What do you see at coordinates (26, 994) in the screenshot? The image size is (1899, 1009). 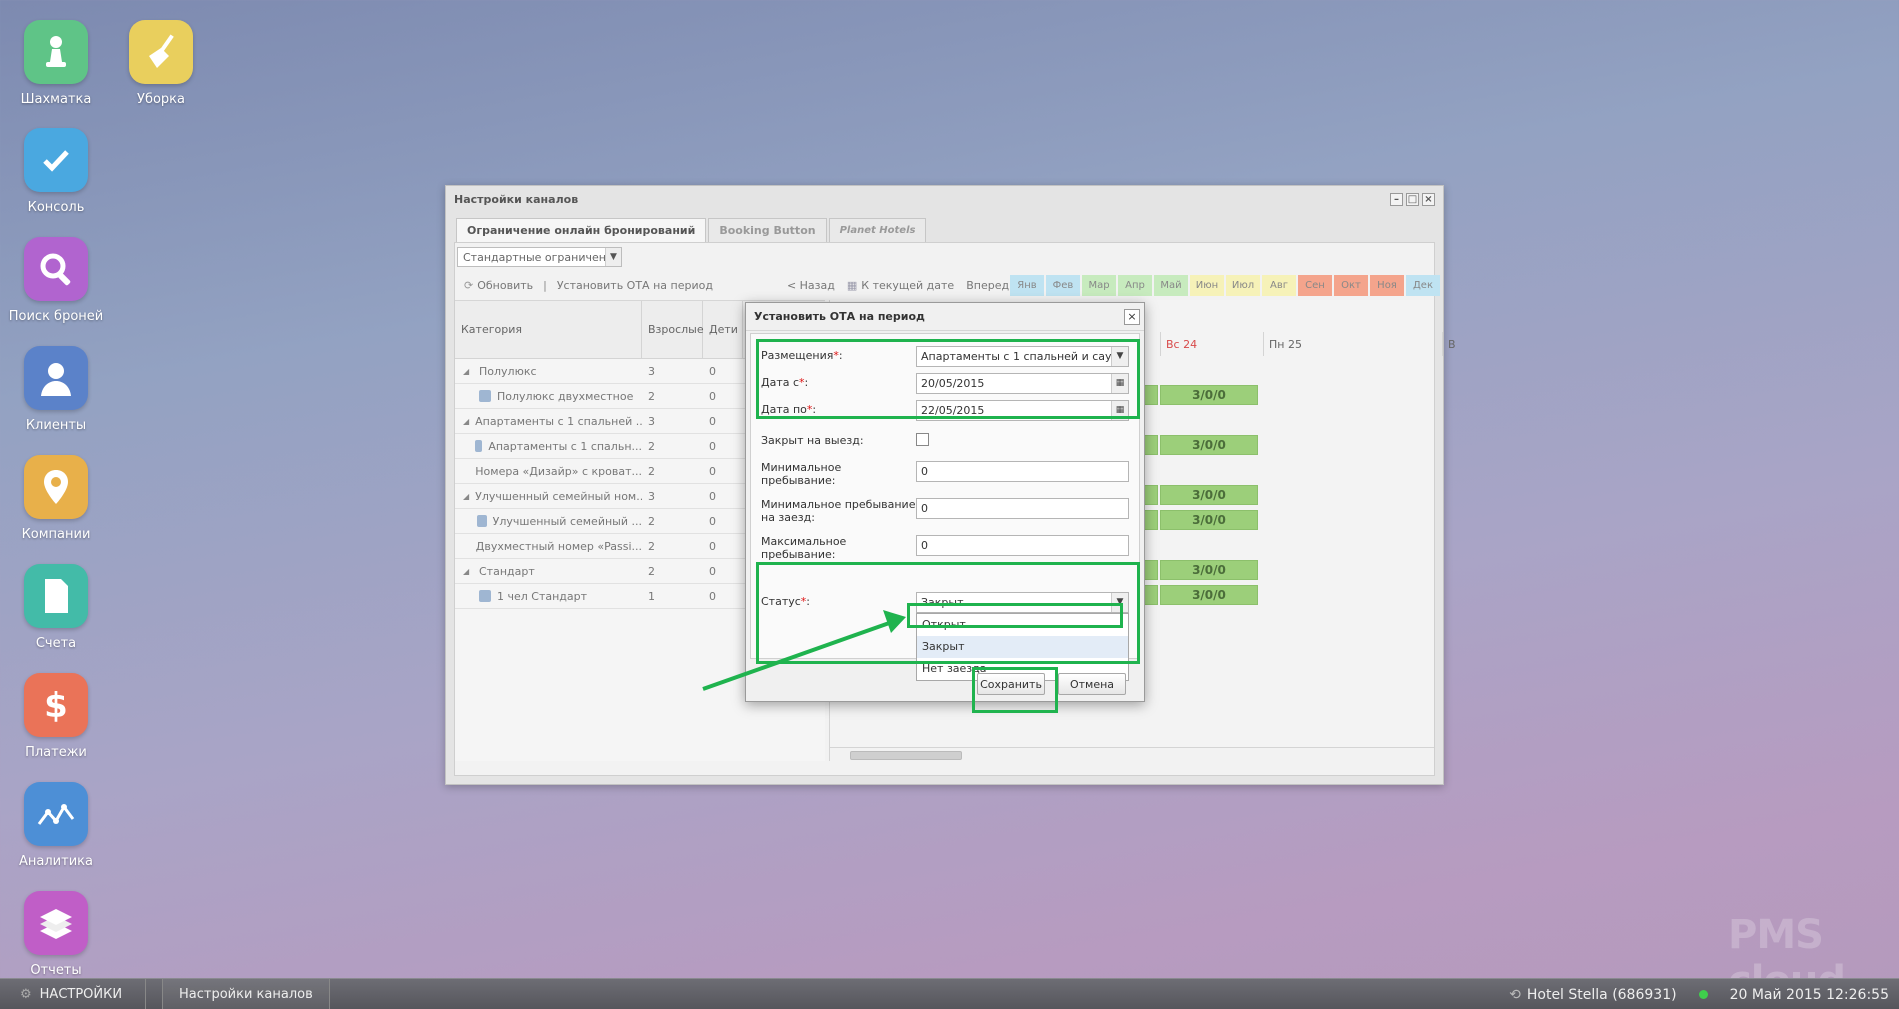 I see `gear-icon: ⚙` at bounding box center [26, 994].